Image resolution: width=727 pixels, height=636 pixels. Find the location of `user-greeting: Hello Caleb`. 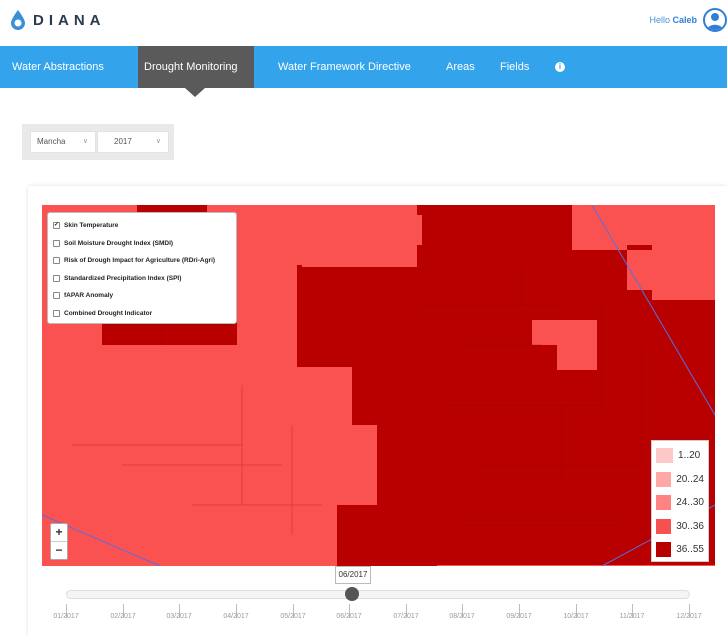

user-greeting: Hello Caleb is located at coordinates (673, 20).